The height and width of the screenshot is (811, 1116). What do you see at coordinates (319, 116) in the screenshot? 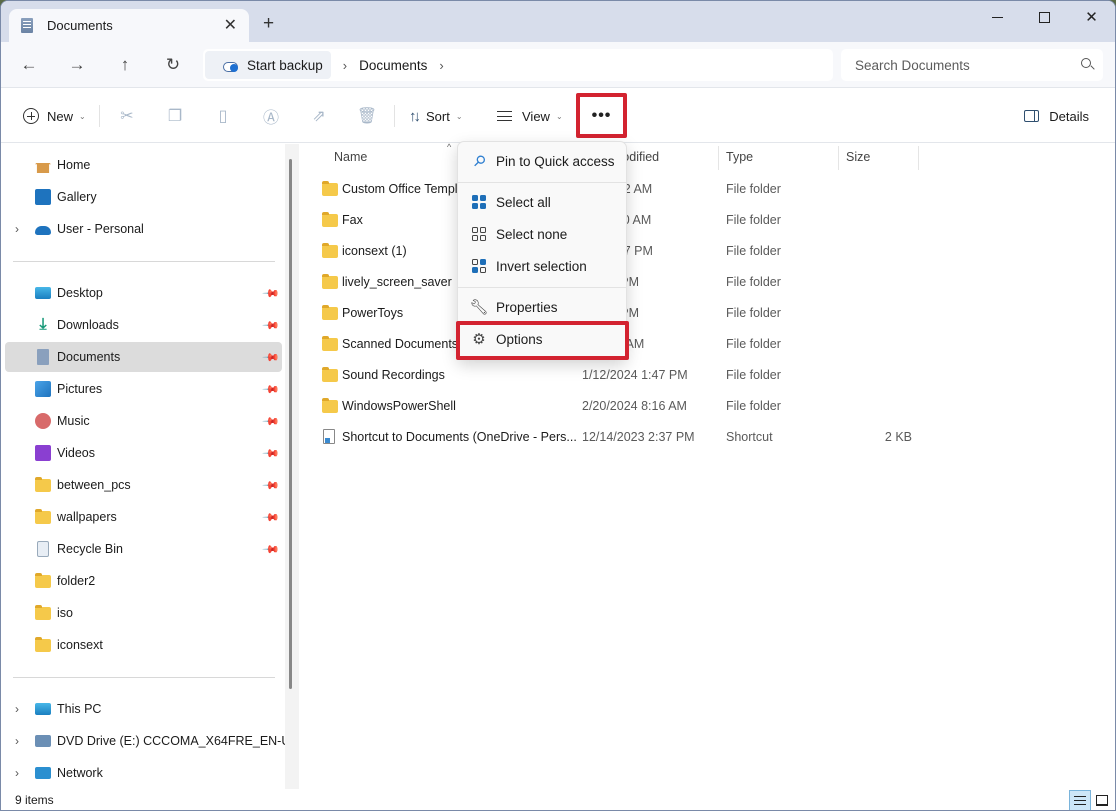
I see `share-button: ⇗` at bounding box center [319, 116].